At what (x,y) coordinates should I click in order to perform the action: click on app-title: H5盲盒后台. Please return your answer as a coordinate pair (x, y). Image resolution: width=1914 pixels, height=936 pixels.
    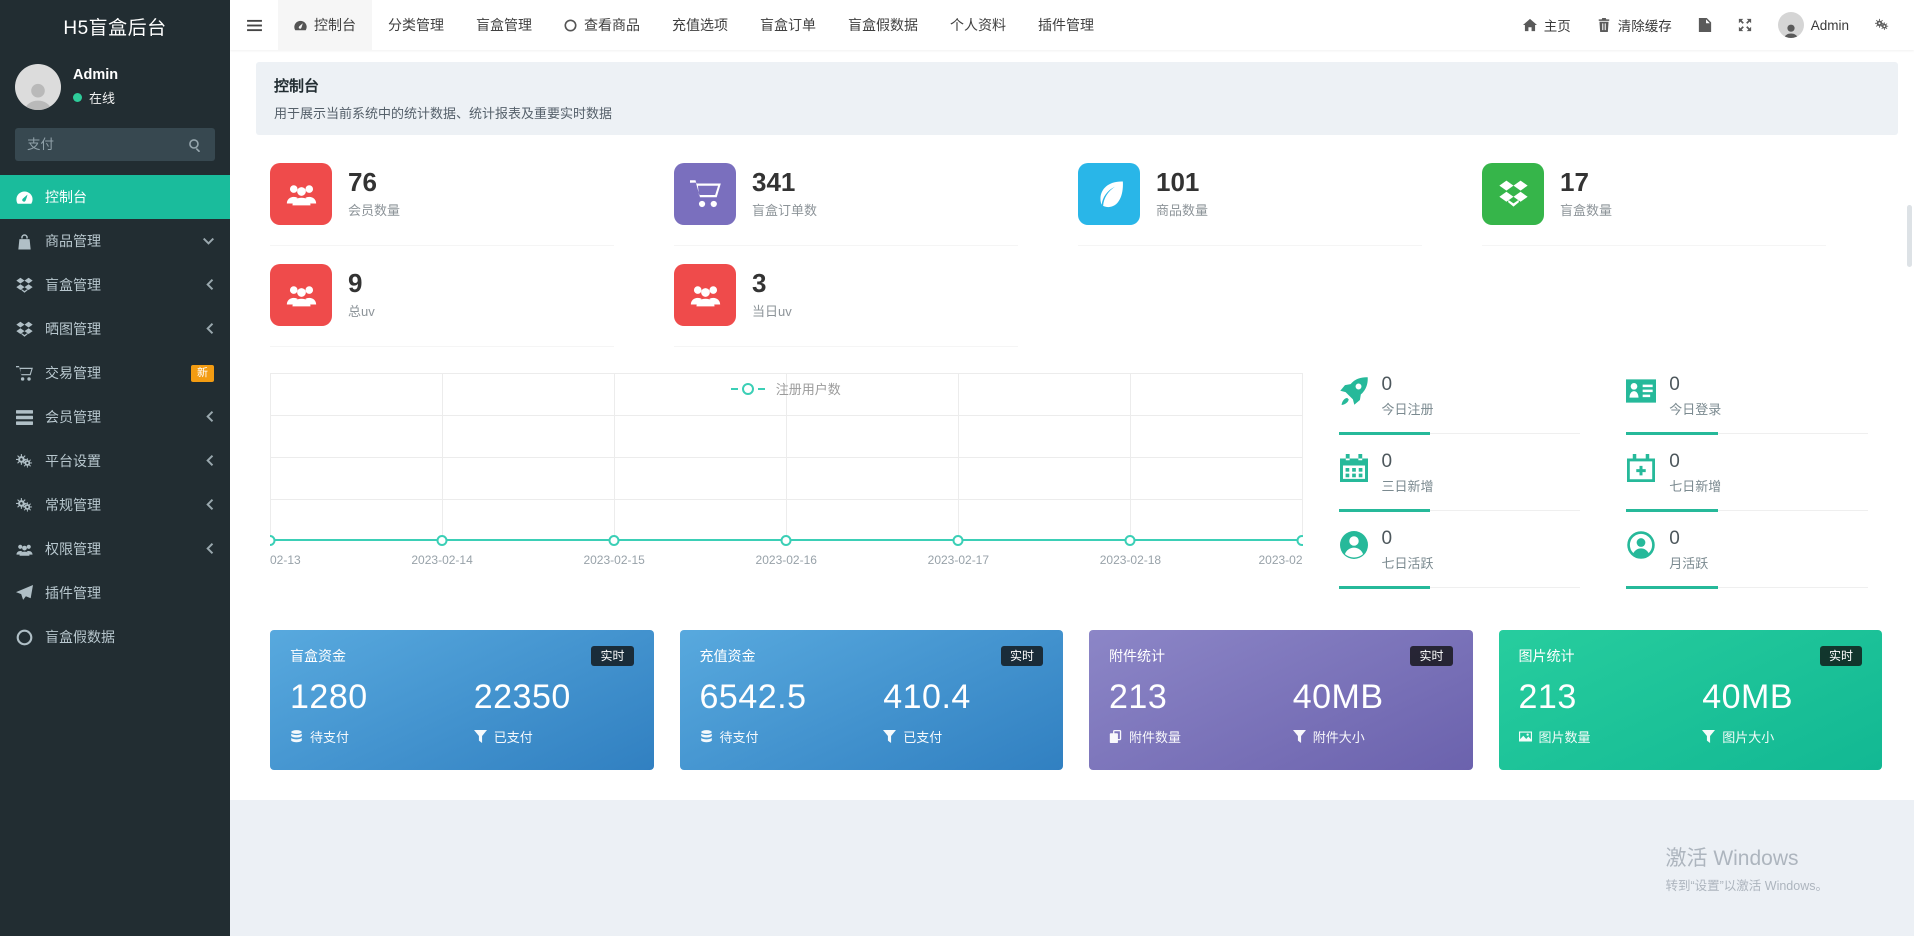
    Looking at the image, I should click on (115, 26).